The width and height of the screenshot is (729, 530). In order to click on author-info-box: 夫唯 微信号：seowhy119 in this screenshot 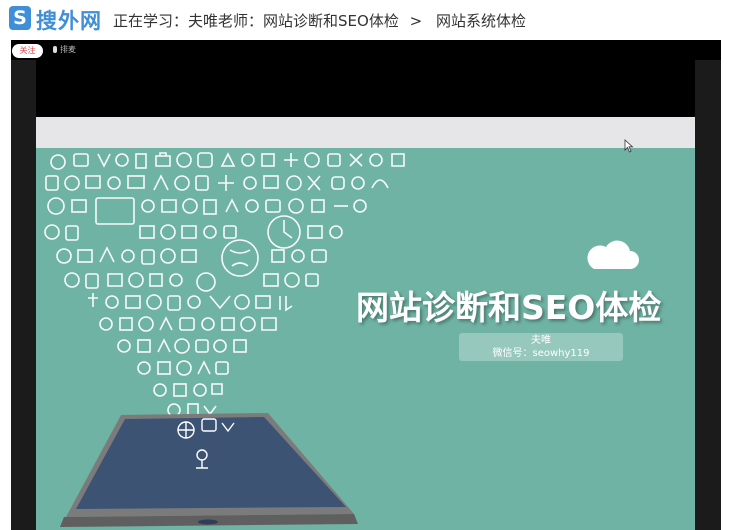, I will do `click(541, 347)`.